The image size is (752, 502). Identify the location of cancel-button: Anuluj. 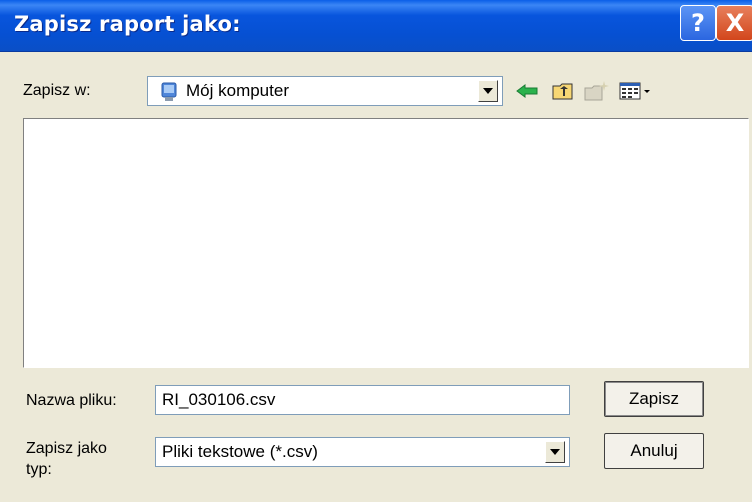
(654, 451).